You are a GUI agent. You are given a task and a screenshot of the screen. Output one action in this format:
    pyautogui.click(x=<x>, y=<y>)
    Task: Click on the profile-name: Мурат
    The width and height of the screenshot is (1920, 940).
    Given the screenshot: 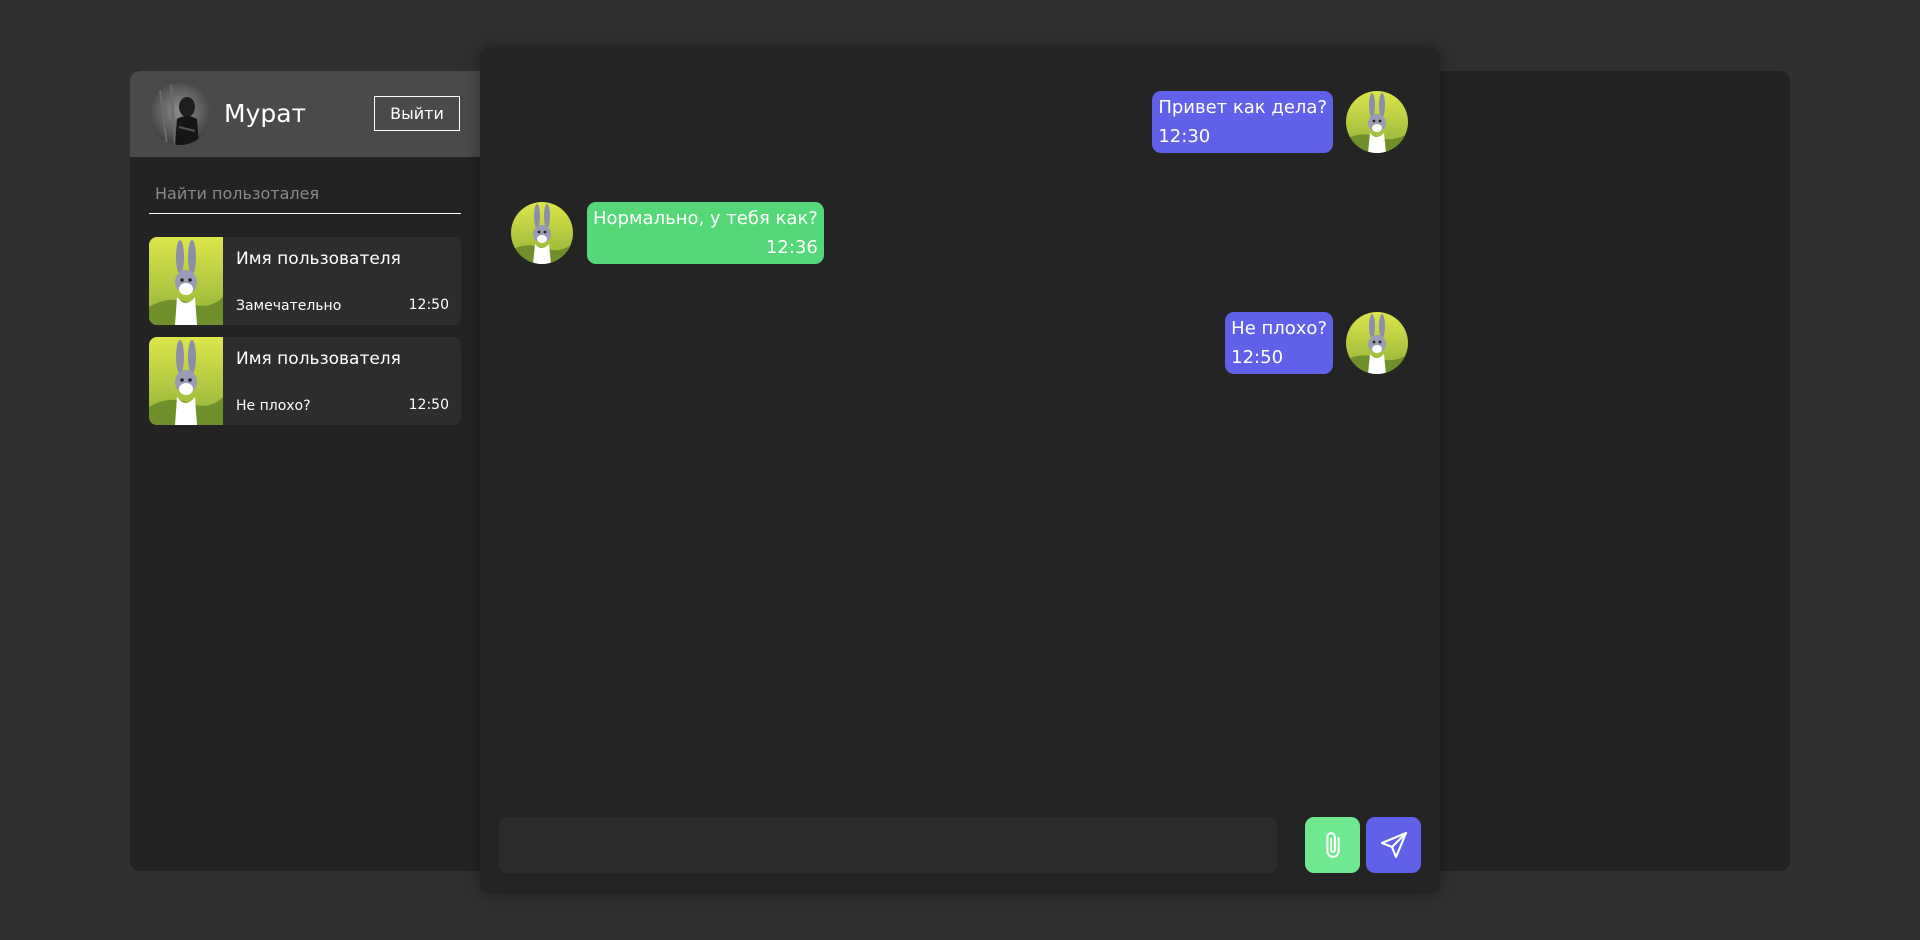 What is the action you would take?
    pyautogui.click(x=265, y=113)
    